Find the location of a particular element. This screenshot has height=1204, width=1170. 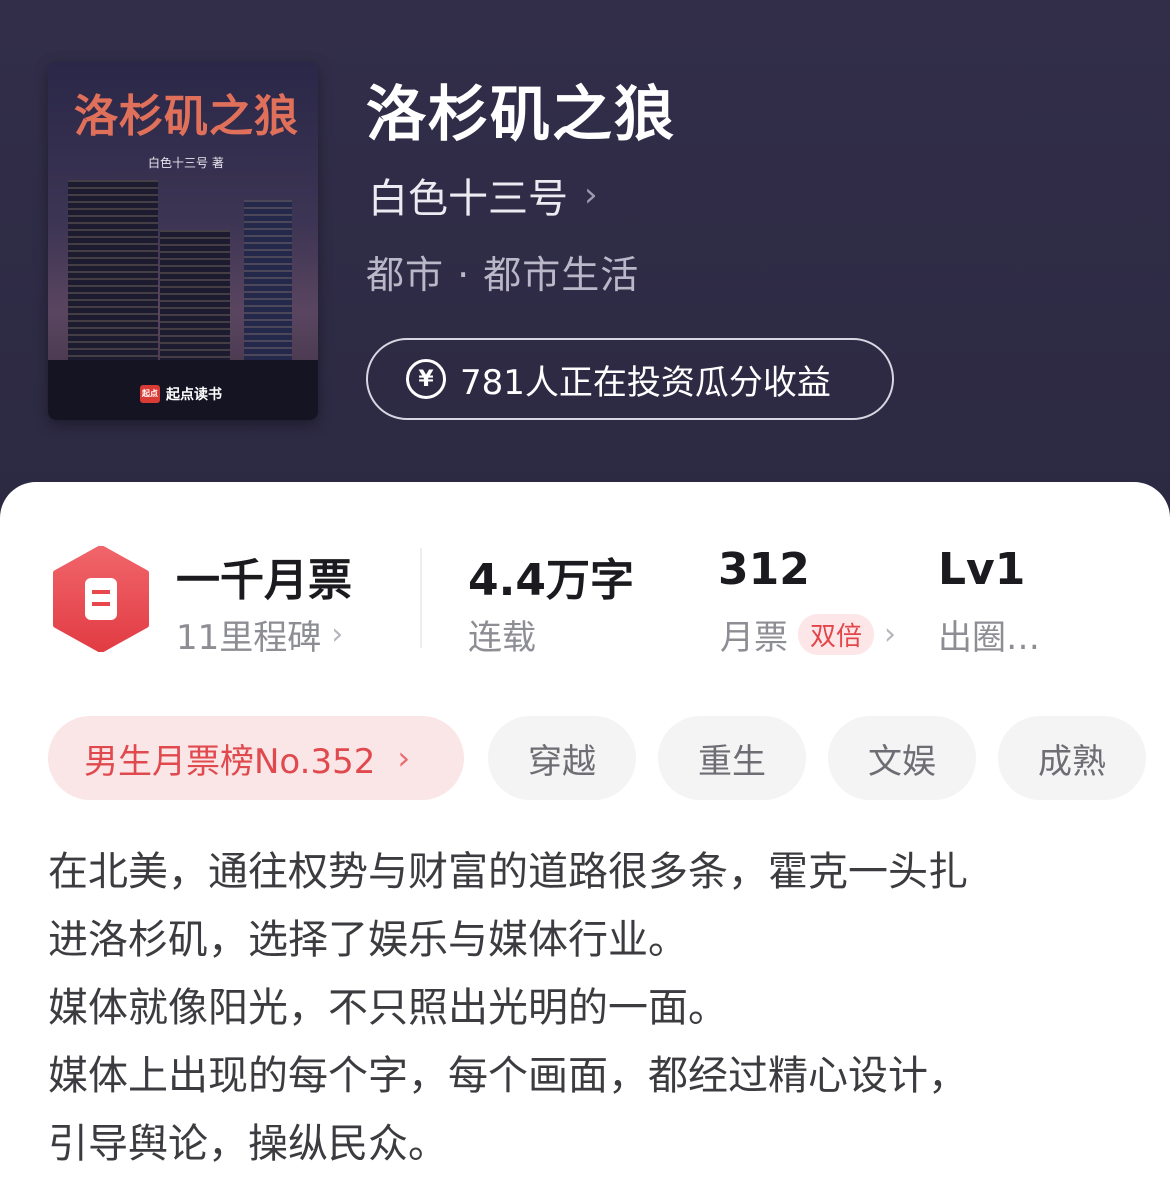

level-value: Lv1 is located at coordinates (982, 569).